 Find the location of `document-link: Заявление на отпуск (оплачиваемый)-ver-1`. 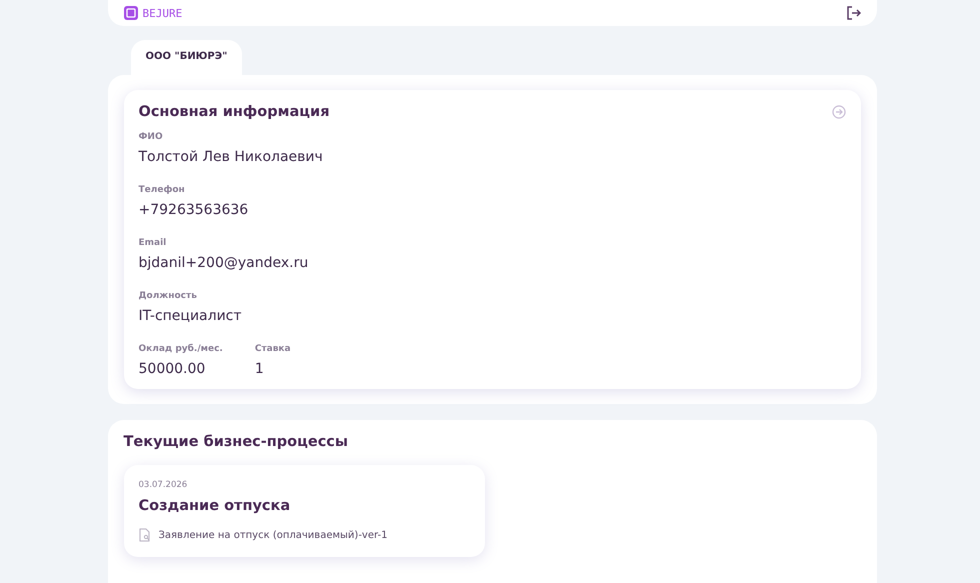

document-link: Заявление на отпуск (оплачиваемый)-ver-1 is located at coordinates (273, 535).